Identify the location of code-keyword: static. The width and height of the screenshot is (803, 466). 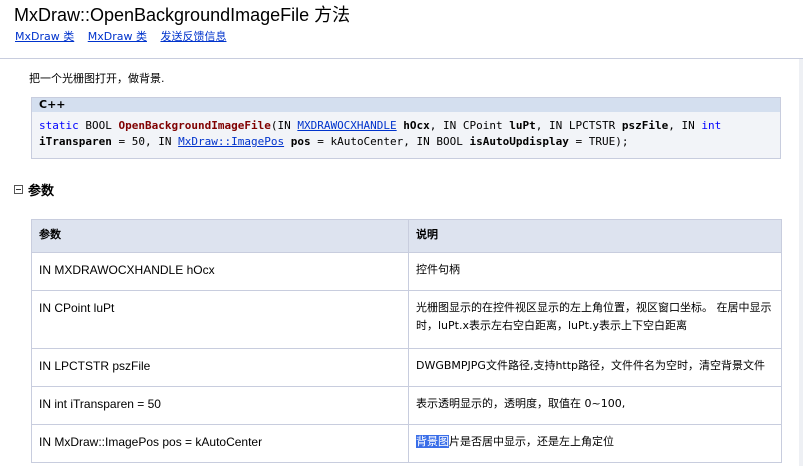
(59, 125).